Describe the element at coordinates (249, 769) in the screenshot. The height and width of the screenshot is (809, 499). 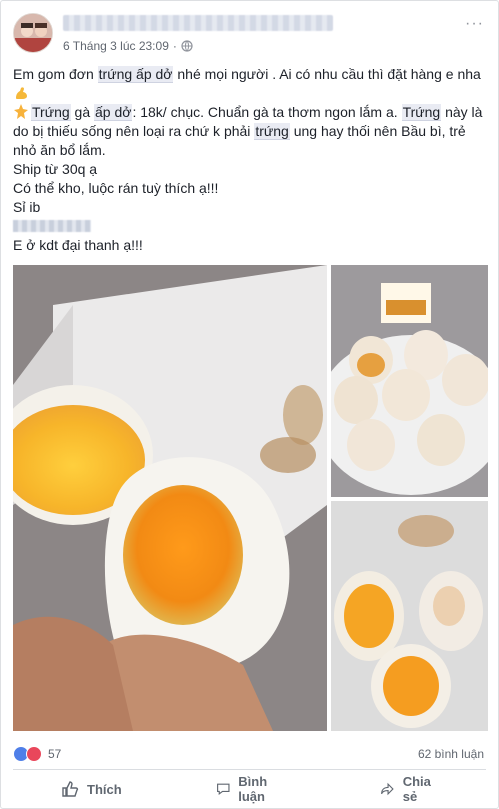
I see `divider` at that location.